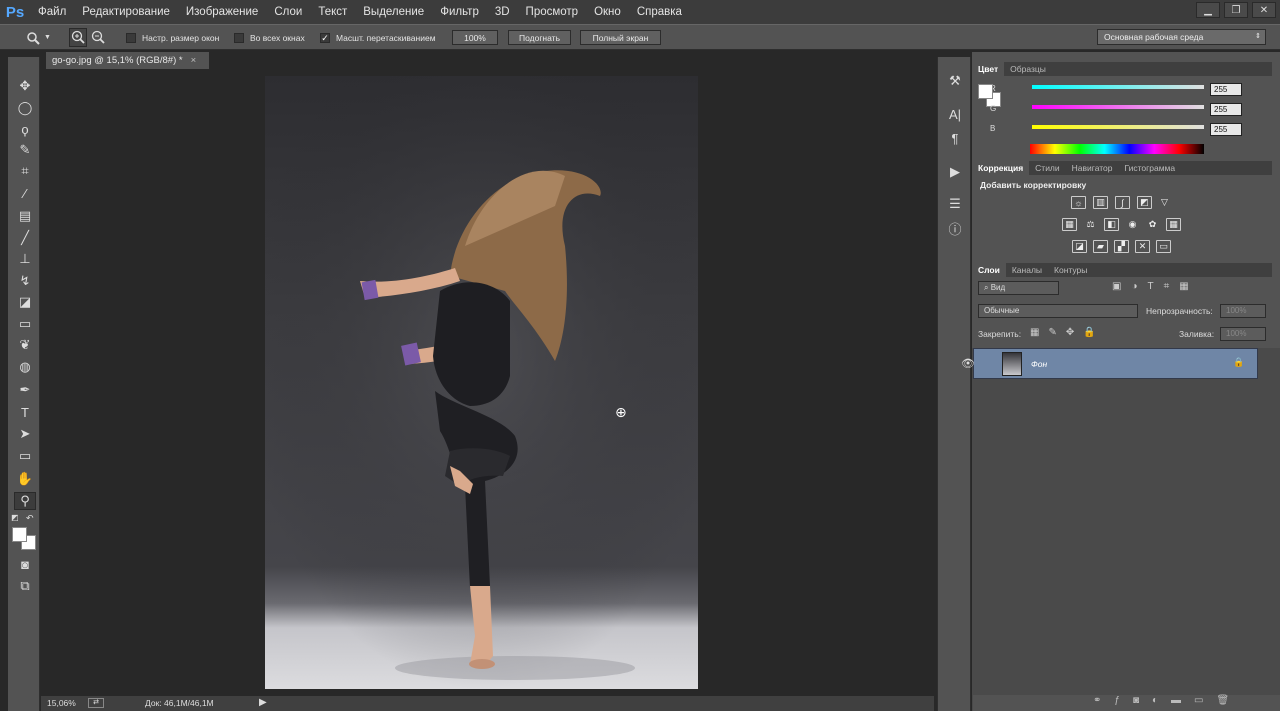  I want to click on pen-tool: ✒, so click(25, 390).